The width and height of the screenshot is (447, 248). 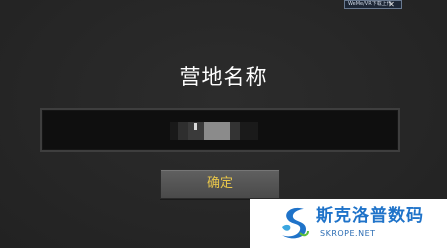 I want to click on text-cursor, so click(x=195, y=126).